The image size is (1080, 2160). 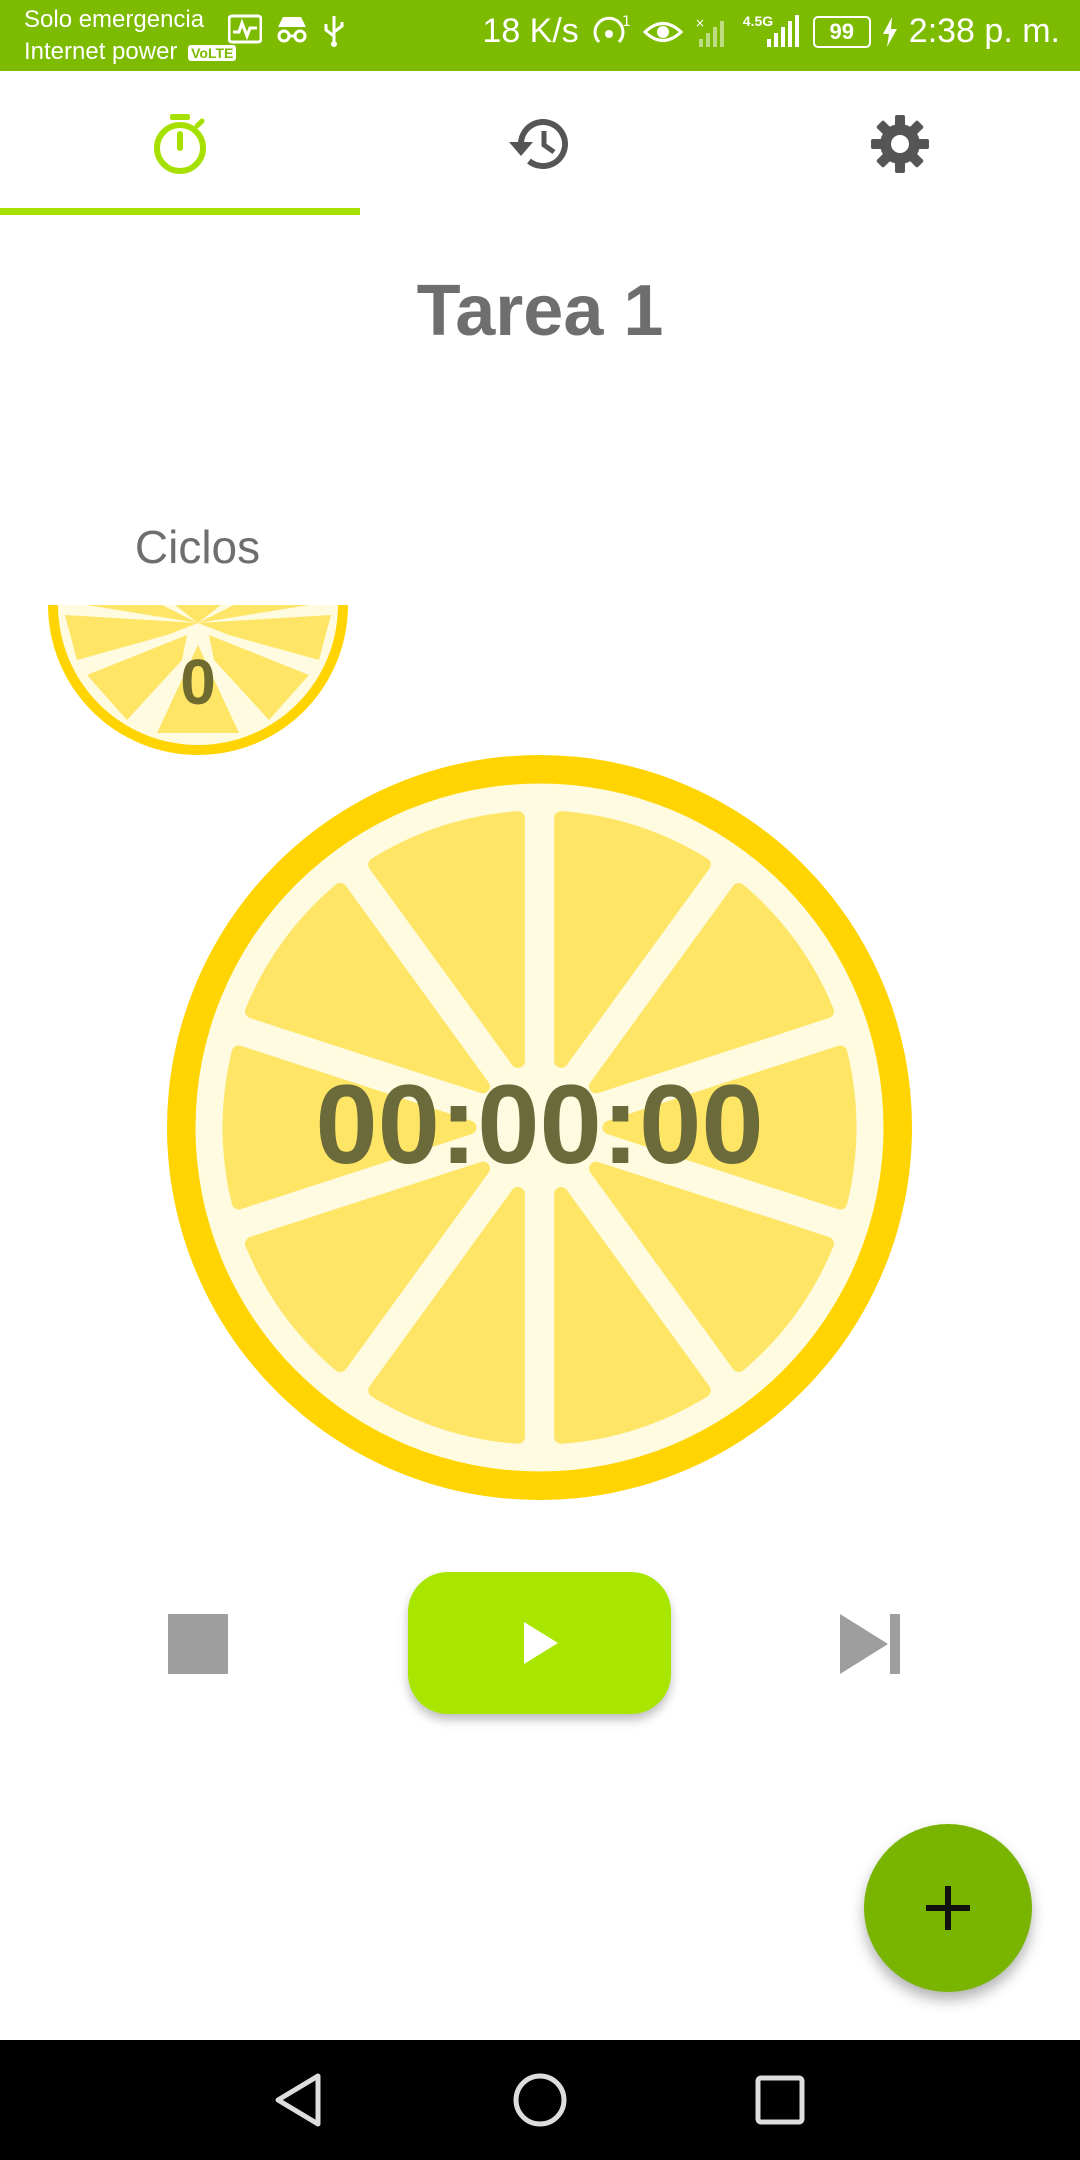 What do you see at coordinates (626, 22) in the screenshot?
I see `svg-text: 1` at bounding box center [626, 22].